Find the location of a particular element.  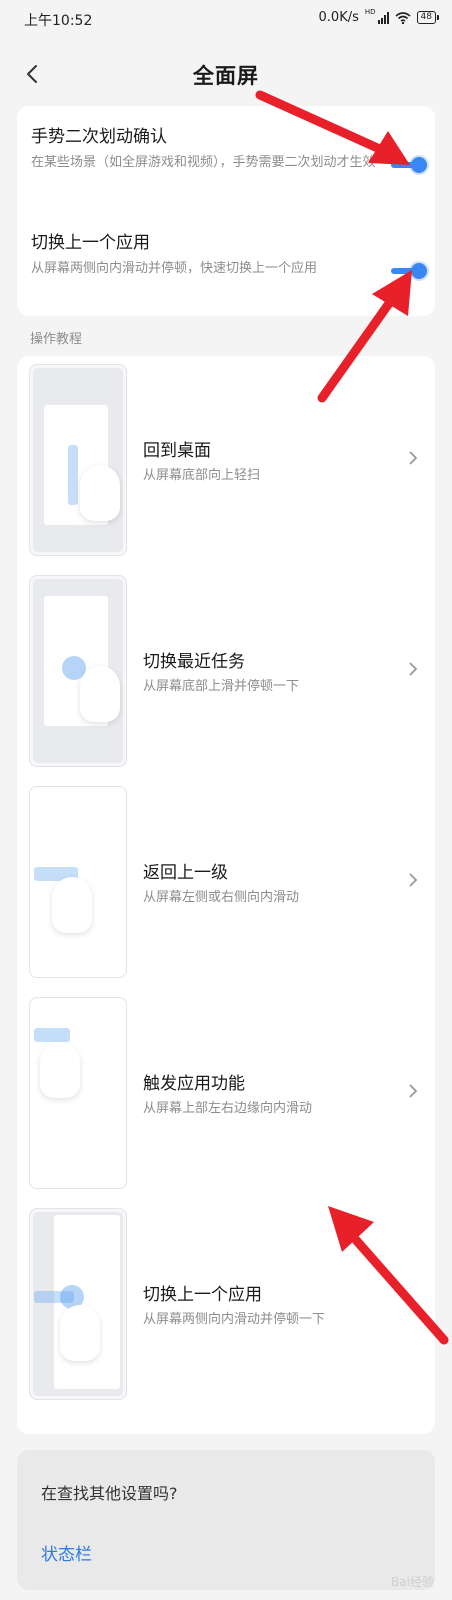

battery-icon: 48 is located at coordinates (428, 17).